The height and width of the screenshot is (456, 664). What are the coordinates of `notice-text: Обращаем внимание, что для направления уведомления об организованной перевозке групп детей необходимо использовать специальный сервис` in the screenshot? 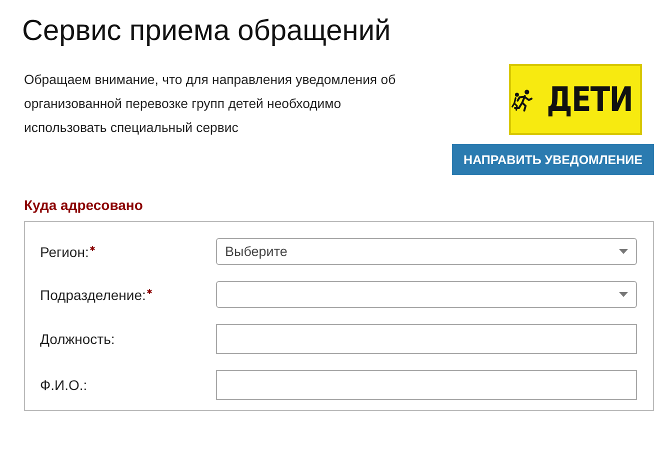 It's located at (210, 104).